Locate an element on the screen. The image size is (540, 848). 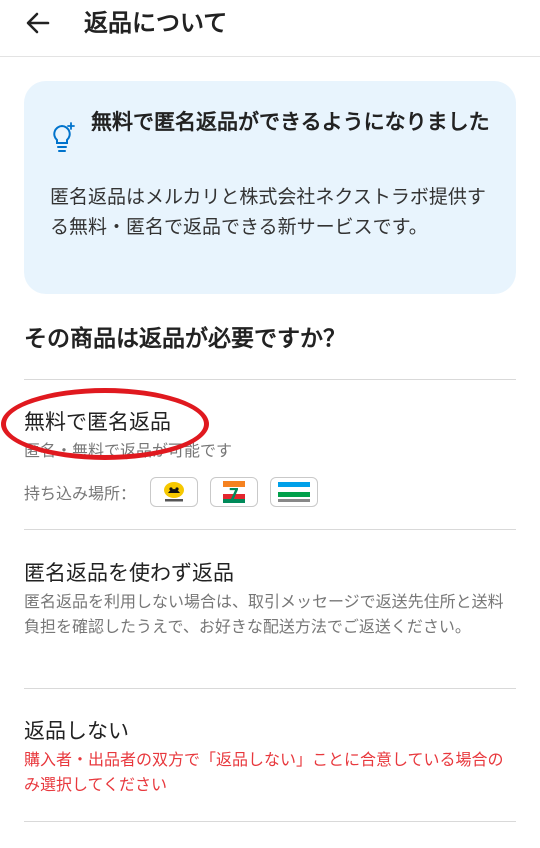
dropoff-label: 持ち込み場所： is located at coordinates (80, 493).